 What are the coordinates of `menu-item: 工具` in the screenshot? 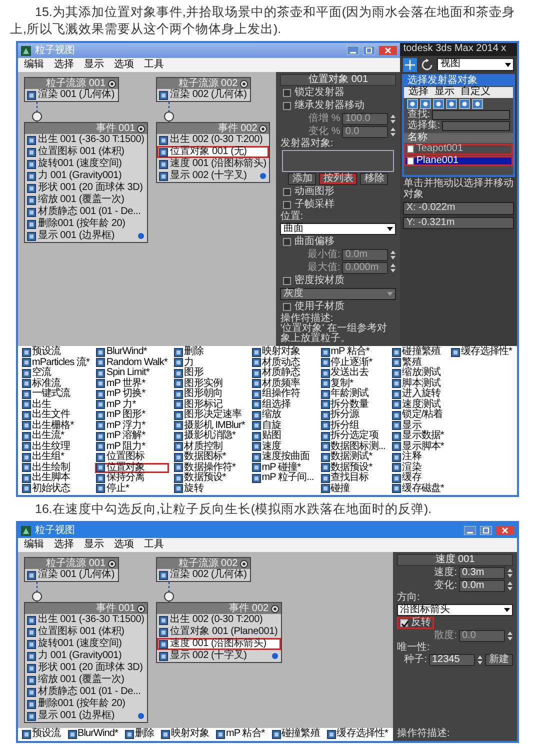 It's located at (154, 545).